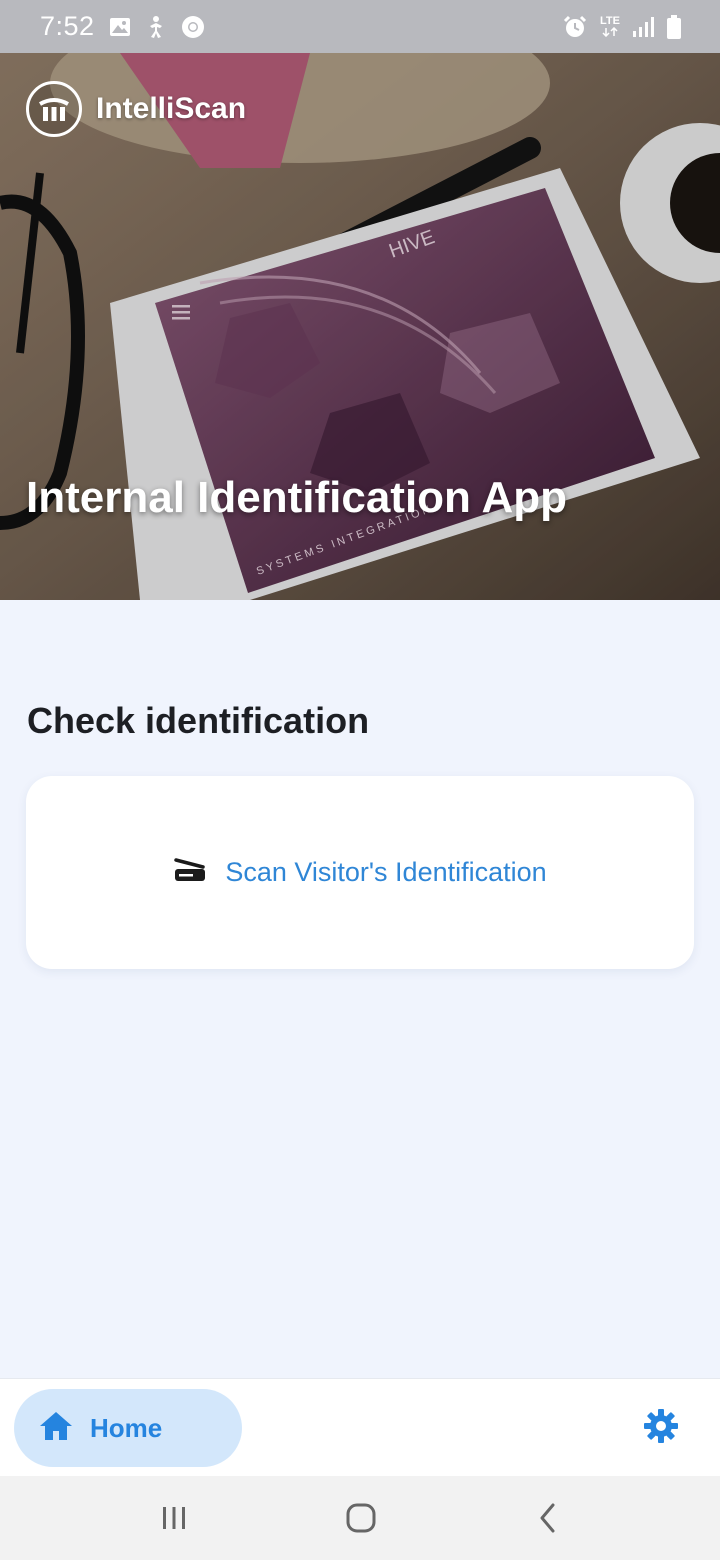  I want to click on lte-icon: LTE, so click(610, 26).